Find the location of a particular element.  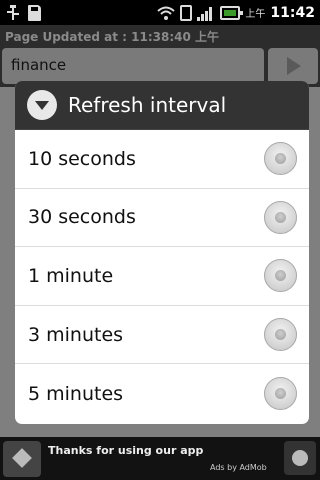

option-10-seconds: 10 seconds is located at coordinates (162, 159).